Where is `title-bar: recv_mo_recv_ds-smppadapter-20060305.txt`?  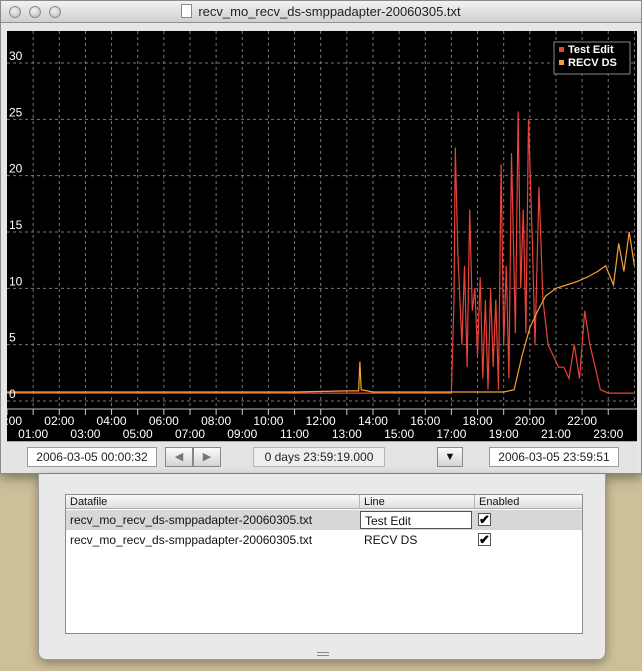 title-bar: recv_mo_recv_ds-smppadapter-20060305.txt is located at coordinates (321, 12).